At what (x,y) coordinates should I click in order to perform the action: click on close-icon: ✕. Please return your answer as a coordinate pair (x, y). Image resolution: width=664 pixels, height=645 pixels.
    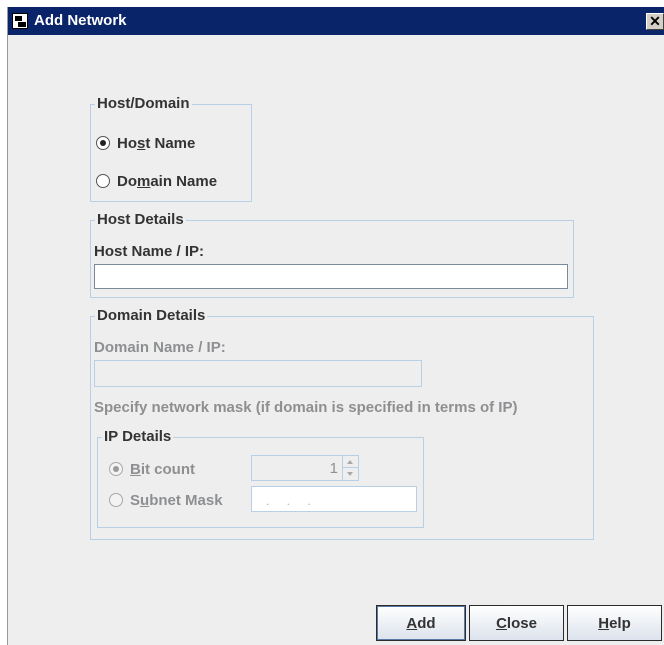
    Looking at the image, I should click on (655, 21).